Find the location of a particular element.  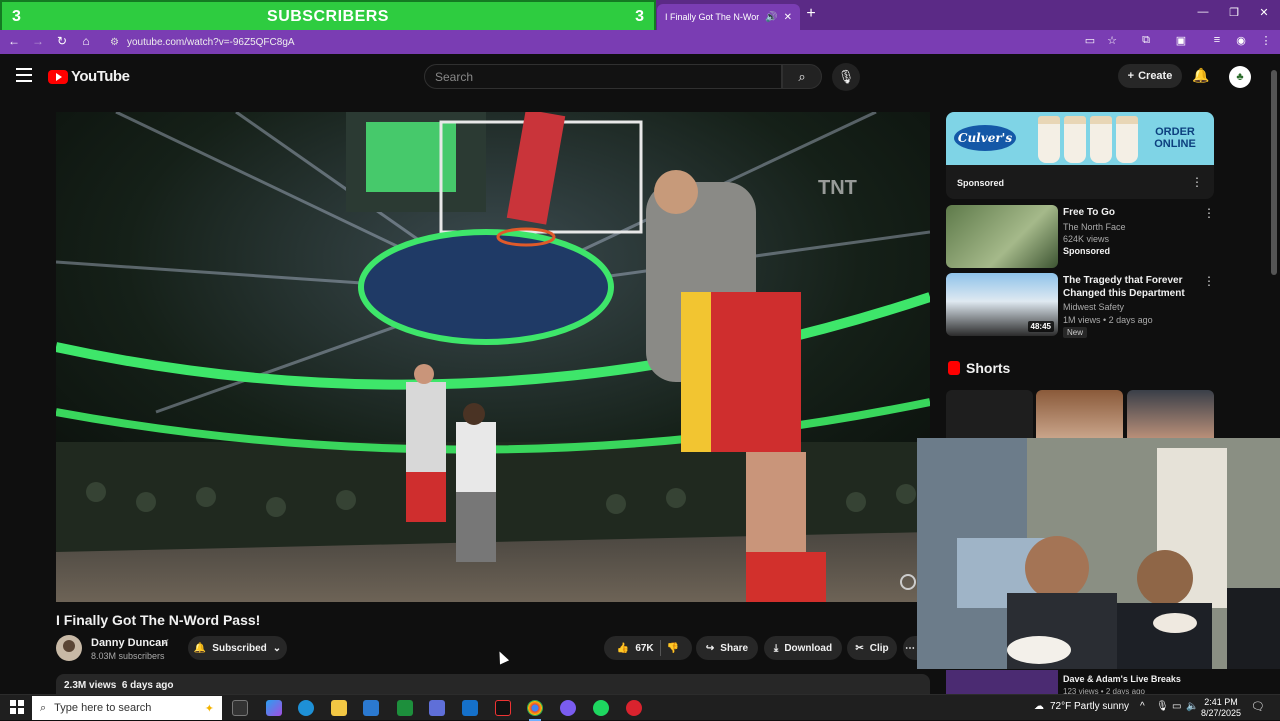

download-label: Download is located at coordinates (808, 648).